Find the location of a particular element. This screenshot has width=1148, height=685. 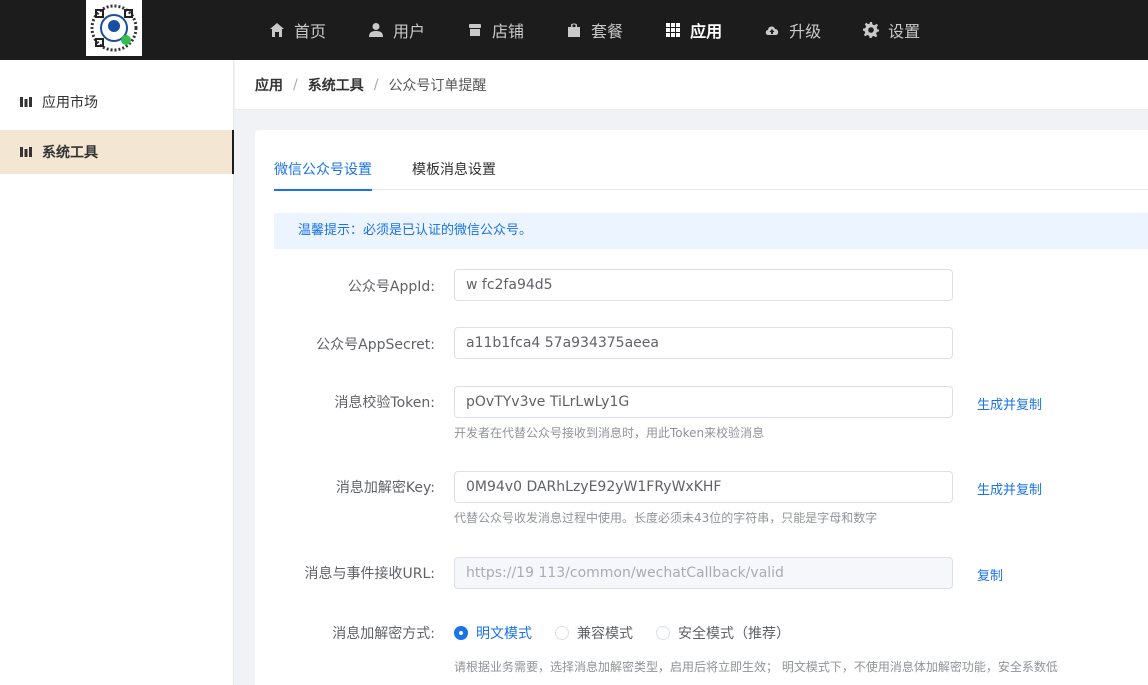

key-label: 消息加解密Key: is located at coordinates (385, 488).